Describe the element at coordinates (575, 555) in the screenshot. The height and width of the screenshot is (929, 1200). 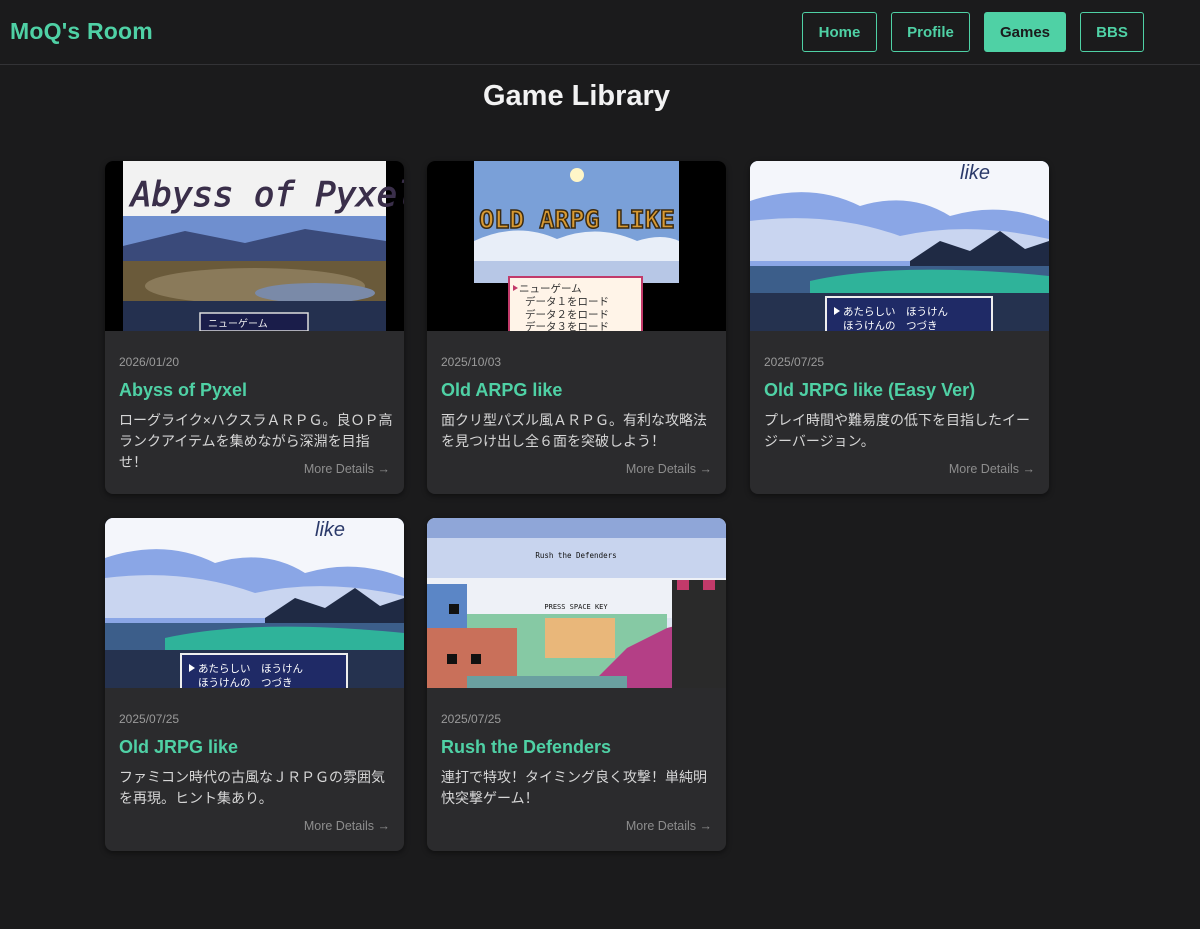
I see `rush-title-art: Rush the Defenders` at that location.